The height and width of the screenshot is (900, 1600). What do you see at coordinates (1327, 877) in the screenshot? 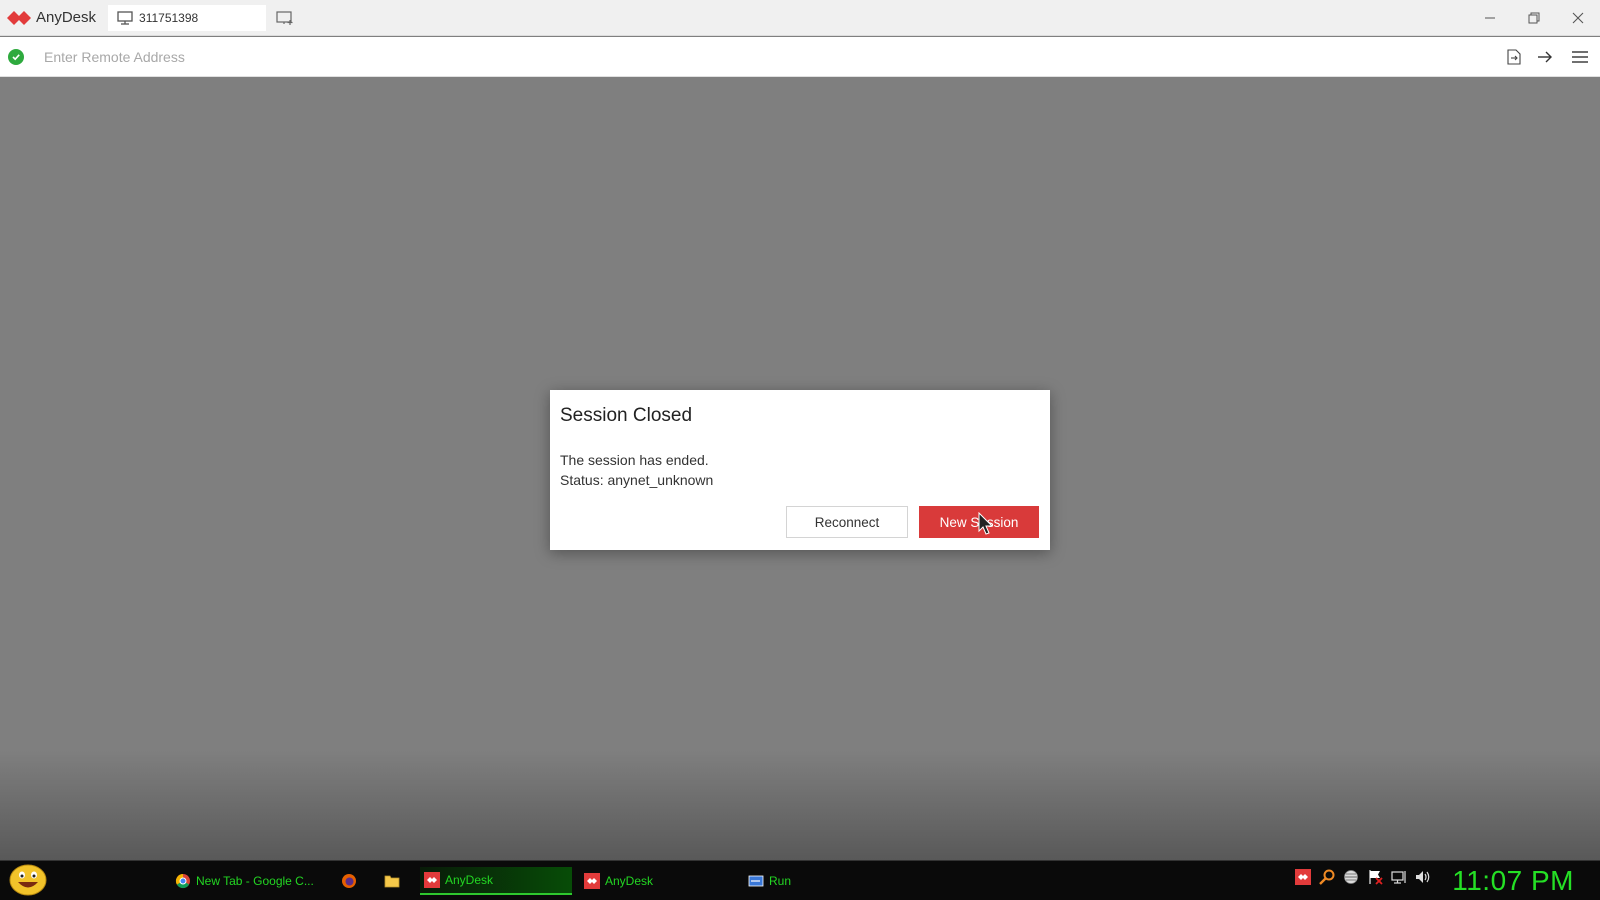
I see `search-tray-icon` at bounding box center [1327, 877].